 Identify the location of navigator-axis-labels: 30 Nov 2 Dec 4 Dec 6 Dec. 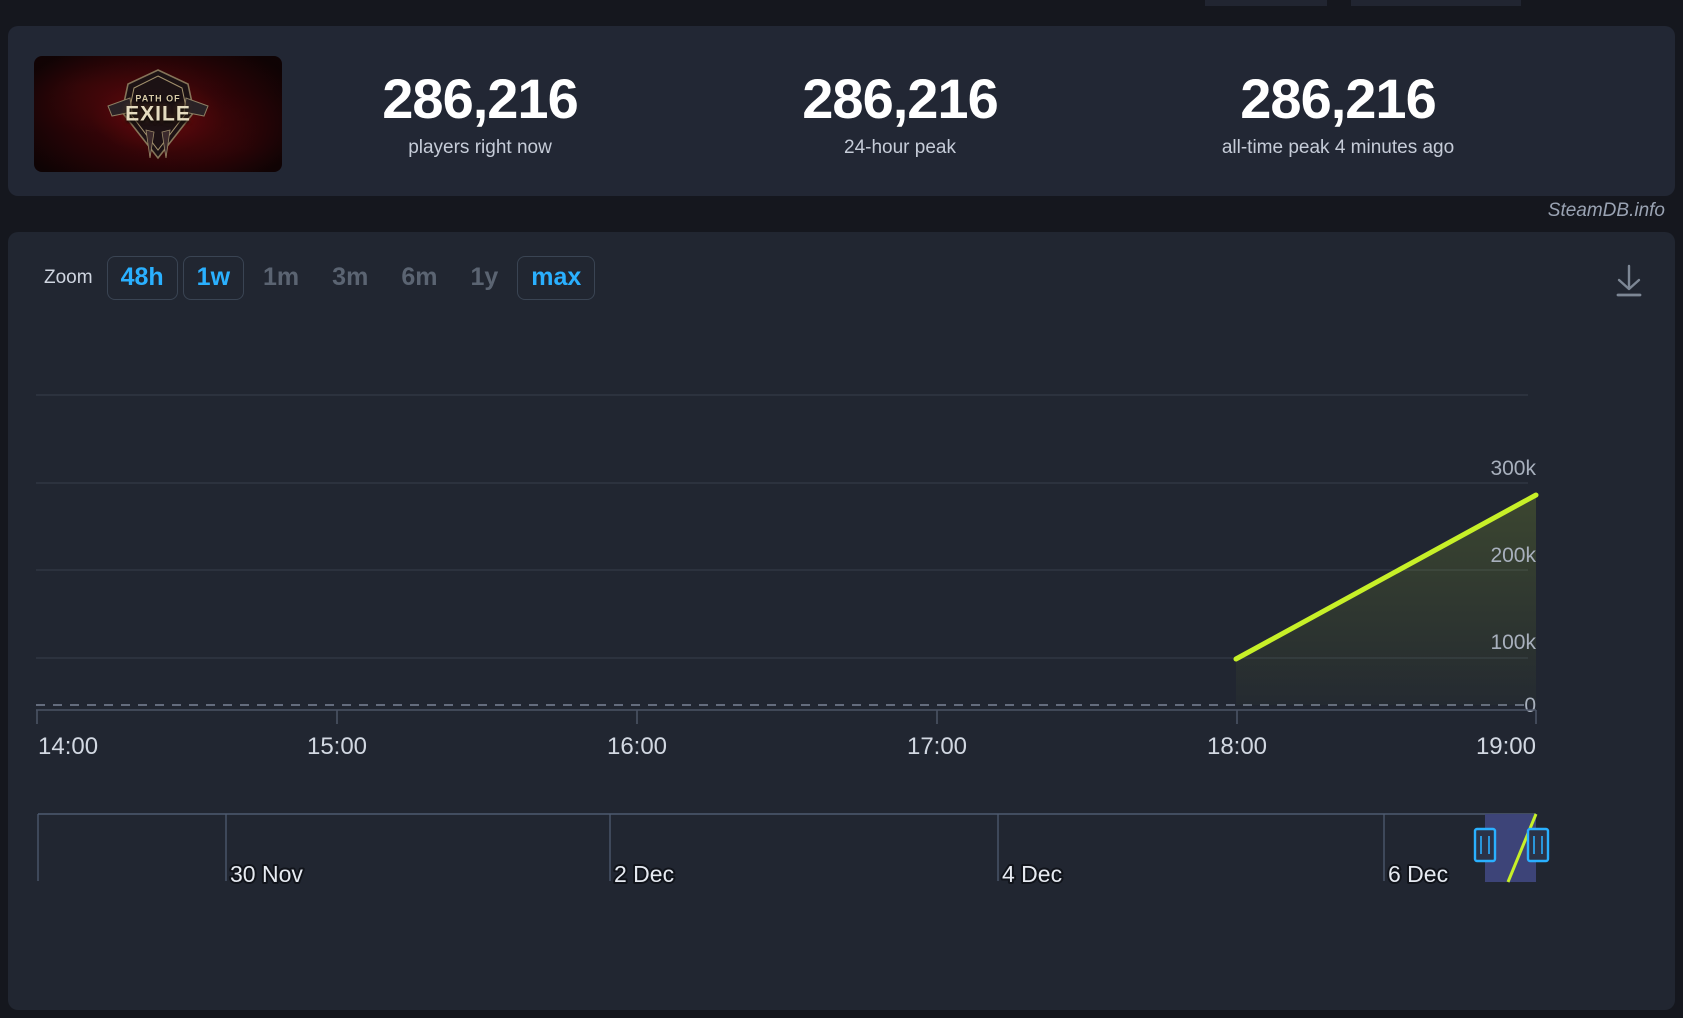
(839, 874).